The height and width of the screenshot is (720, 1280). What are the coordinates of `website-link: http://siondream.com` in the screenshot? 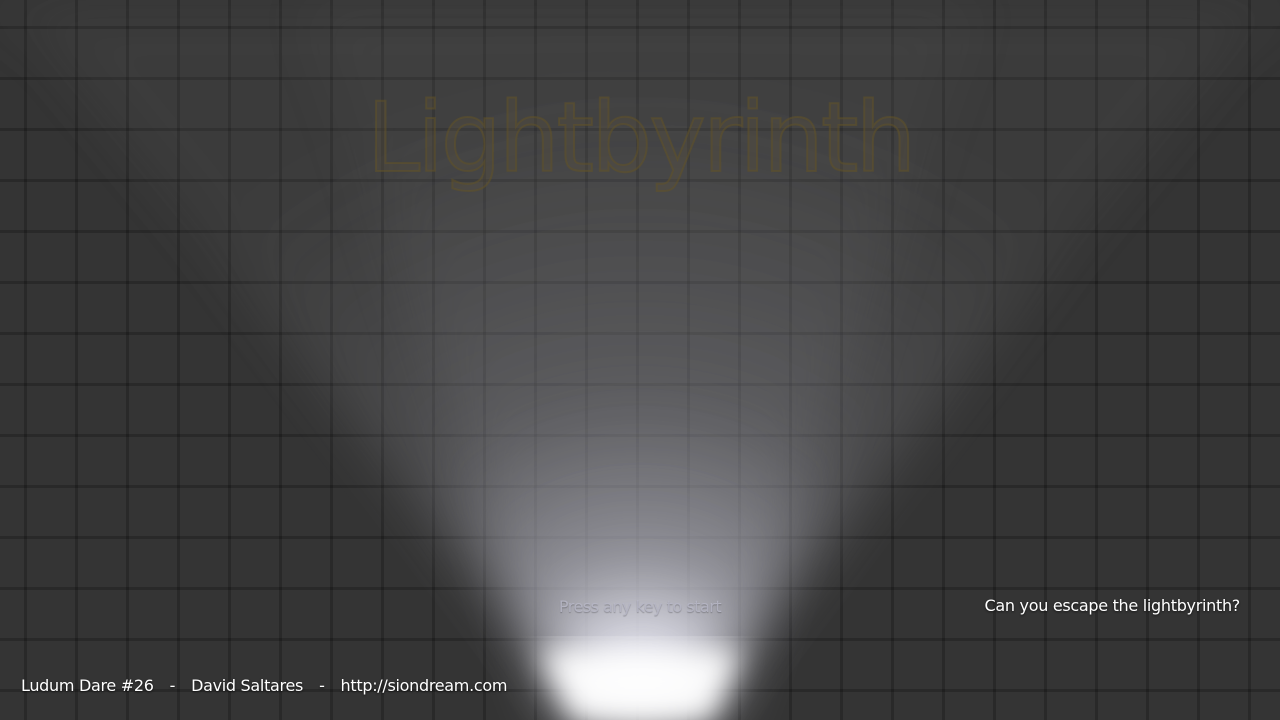 It's located at (424, 685).